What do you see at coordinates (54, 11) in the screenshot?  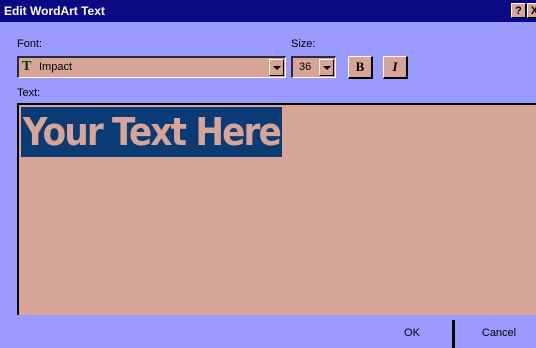 I see `window-title: Edit WordArt Text` at bounding box center [54, 11].